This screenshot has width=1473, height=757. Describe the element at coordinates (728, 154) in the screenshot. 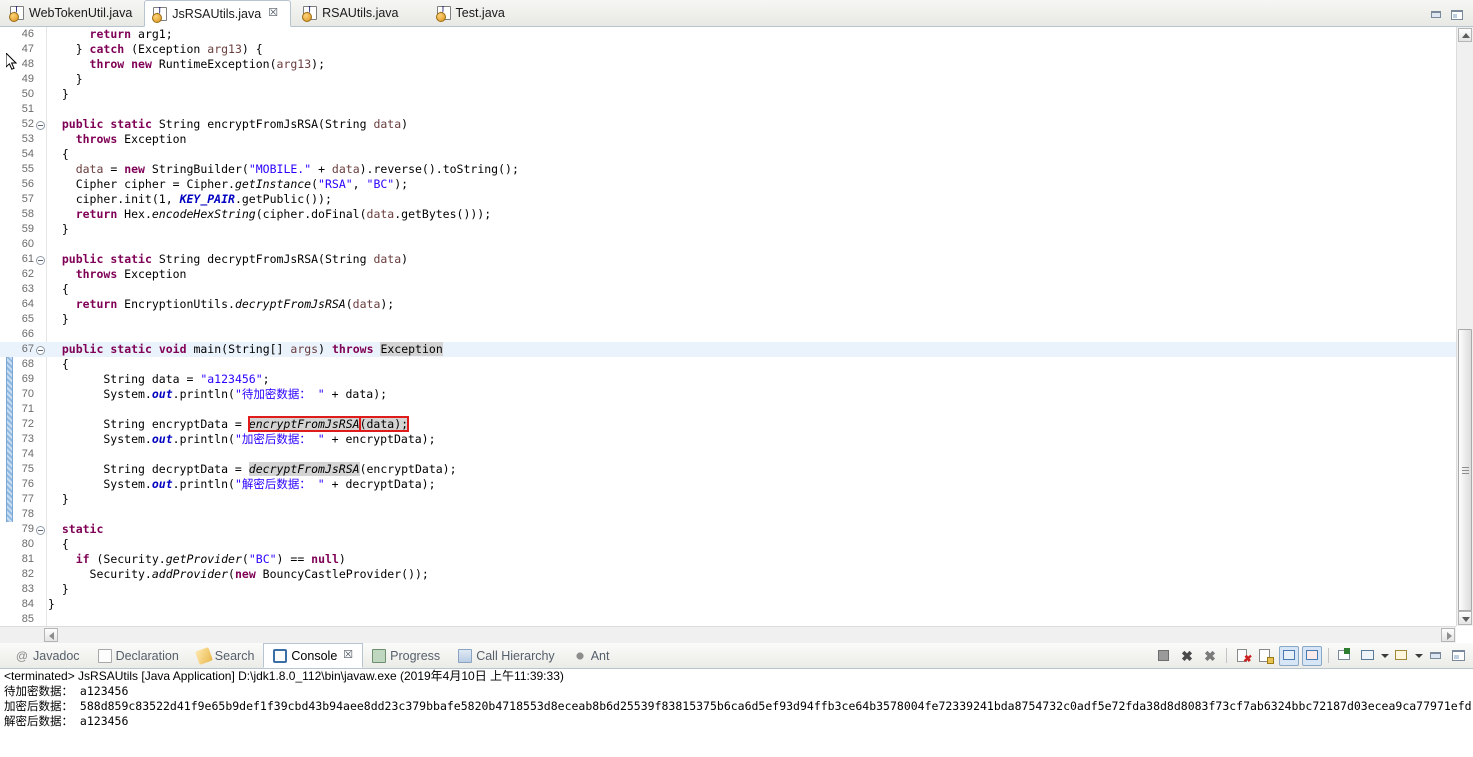

I see `code-line: 54 {` at that location.